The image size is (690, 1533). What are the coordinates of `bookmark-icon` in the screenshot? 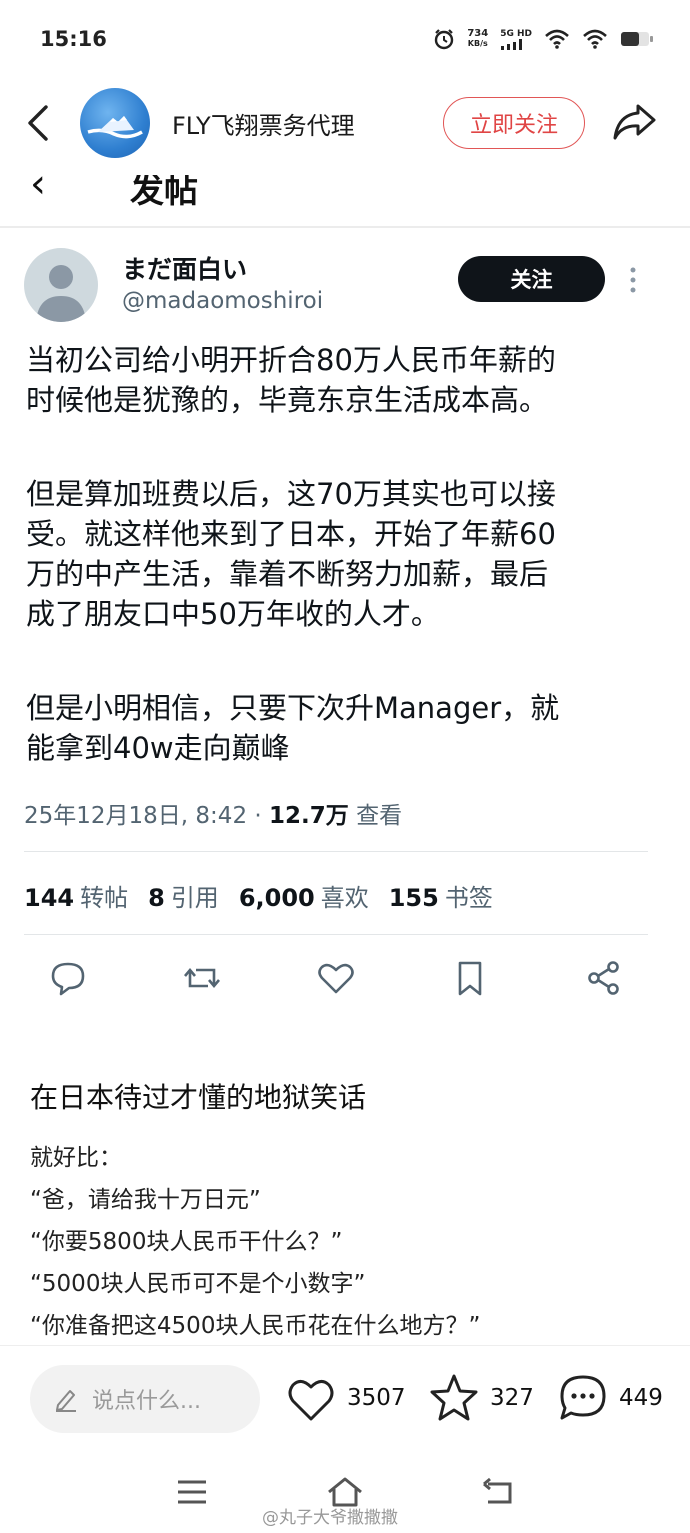 It's located at (470, 978).